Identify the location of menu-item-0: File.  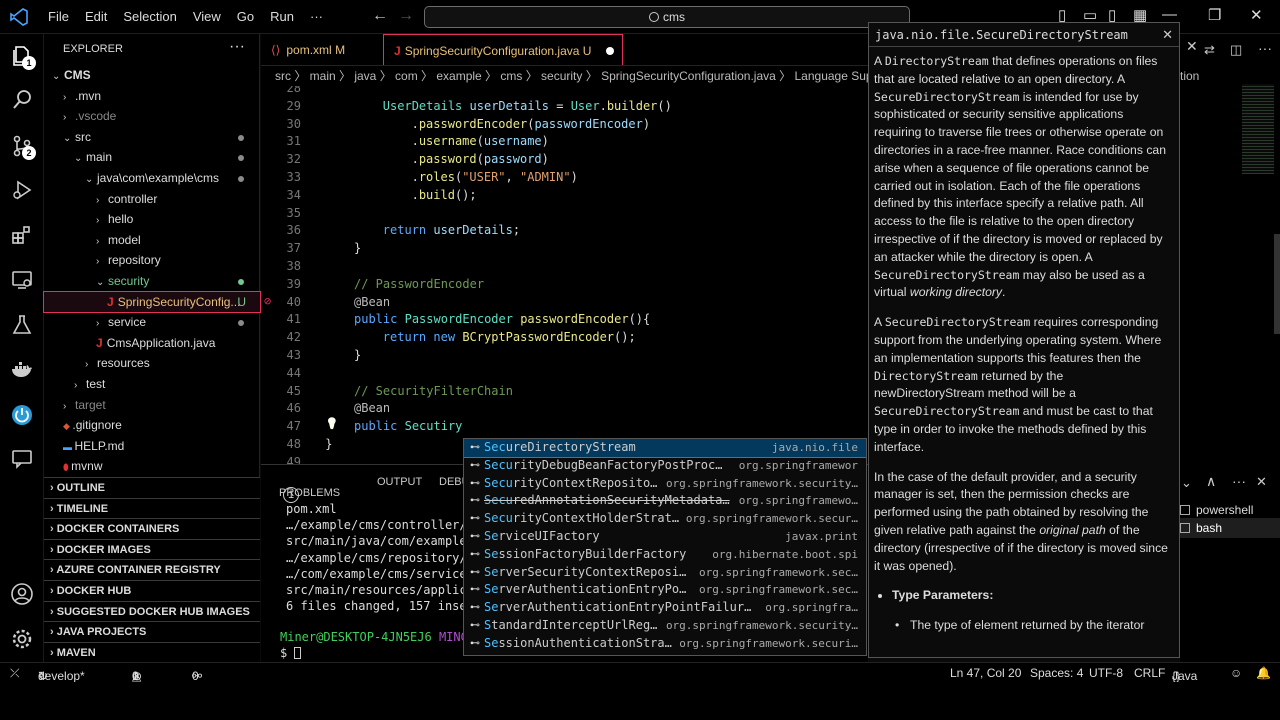
(58, 16).